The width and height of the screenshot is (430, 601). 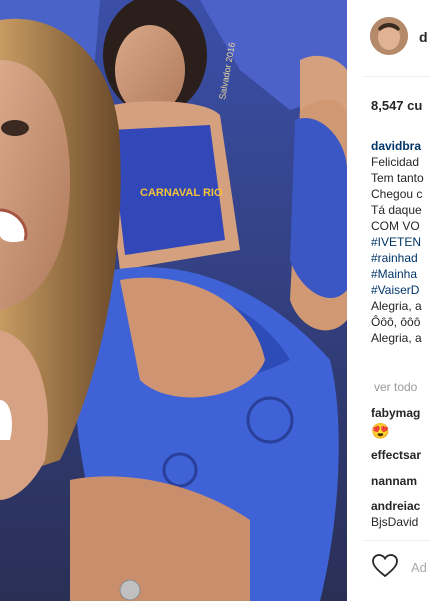 I want to click on caption-username: davidbra, so click(x=397, y=146).